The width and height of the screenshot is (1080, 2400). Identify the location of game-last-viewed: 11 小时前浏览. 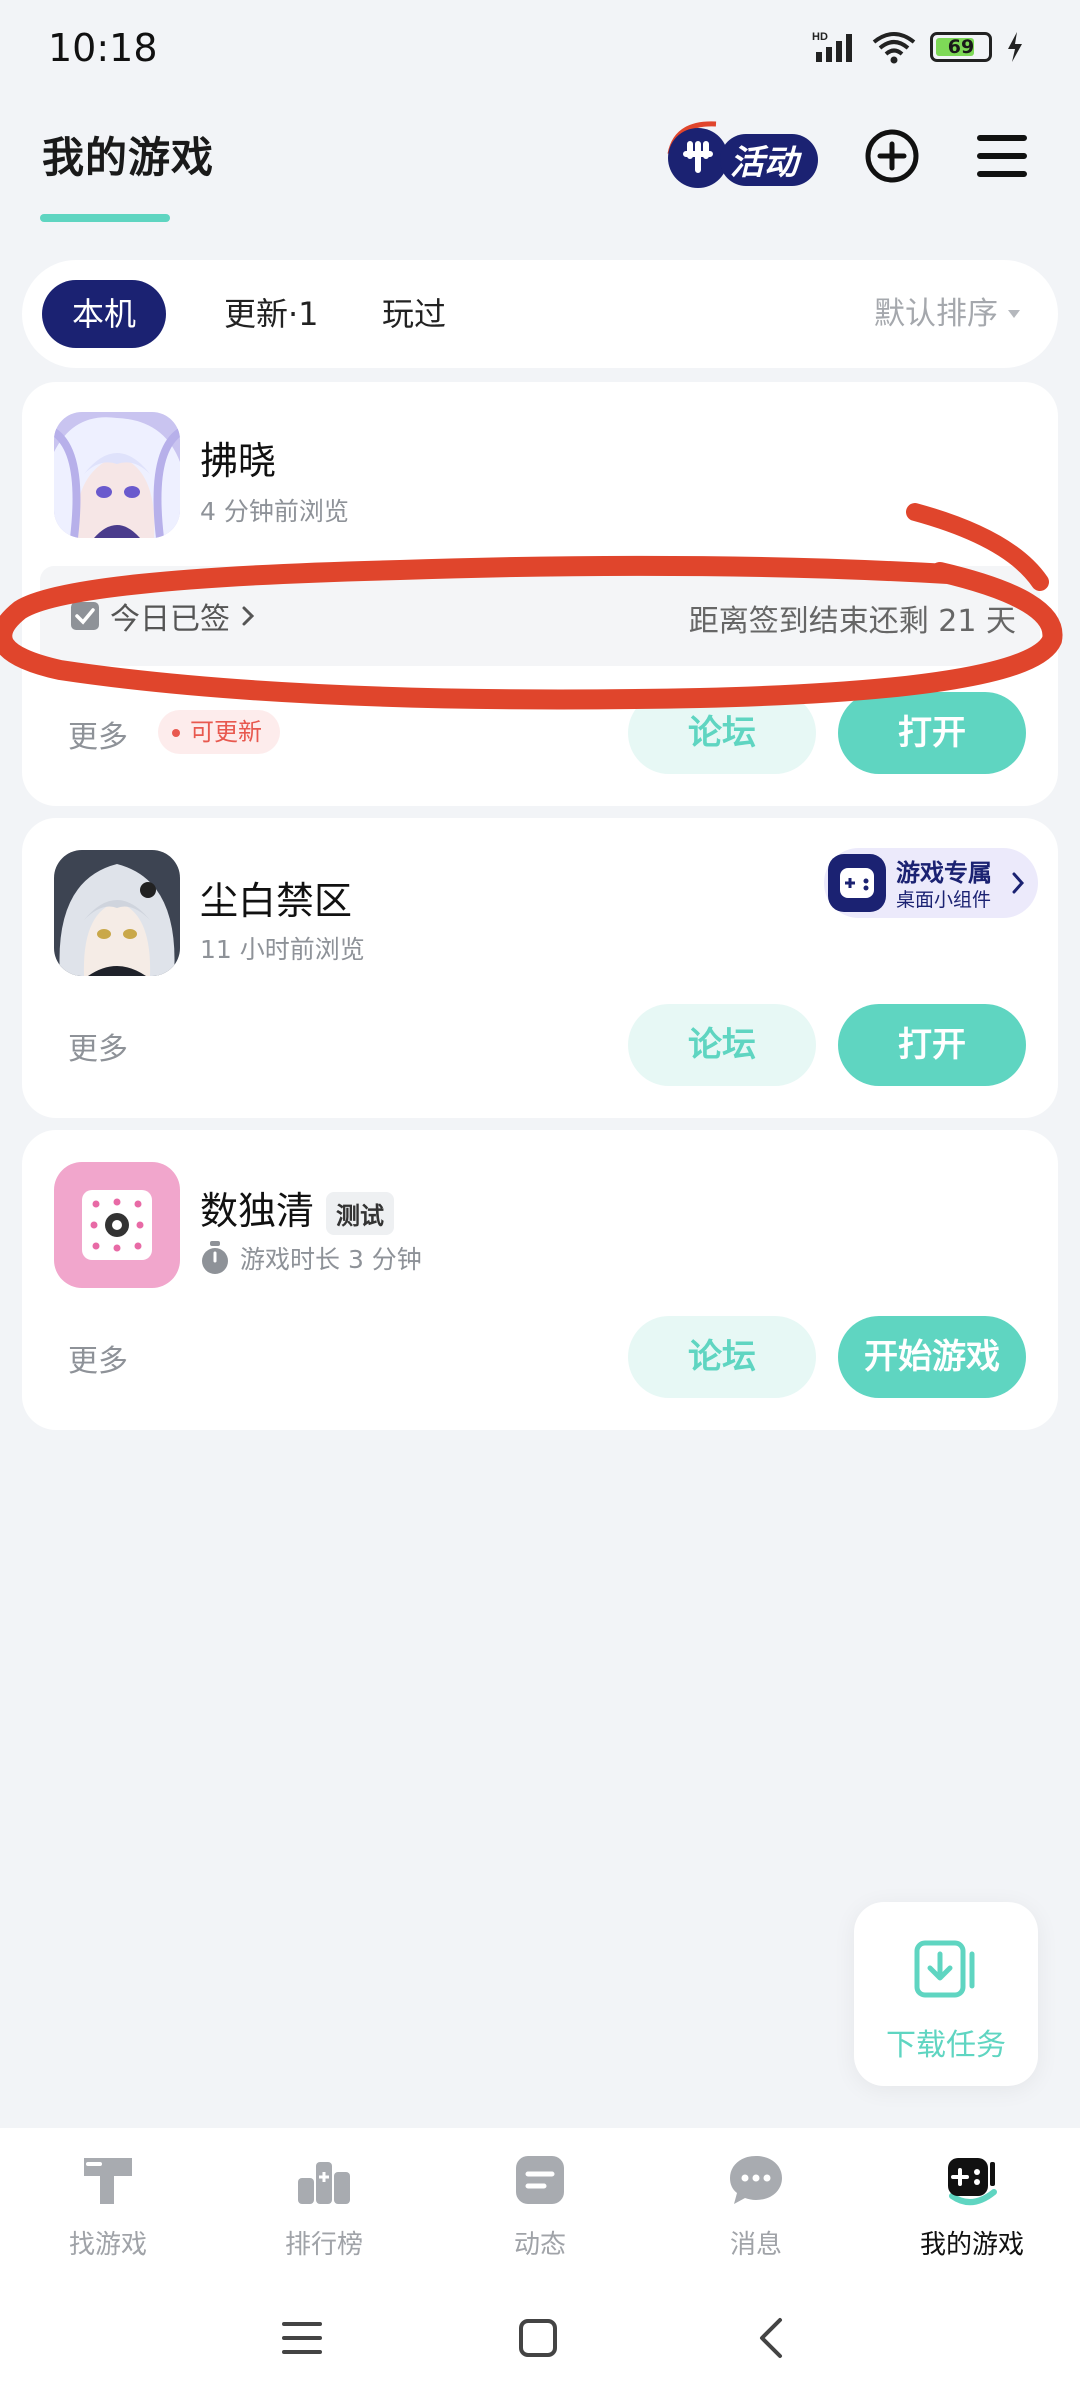
(282, 948).